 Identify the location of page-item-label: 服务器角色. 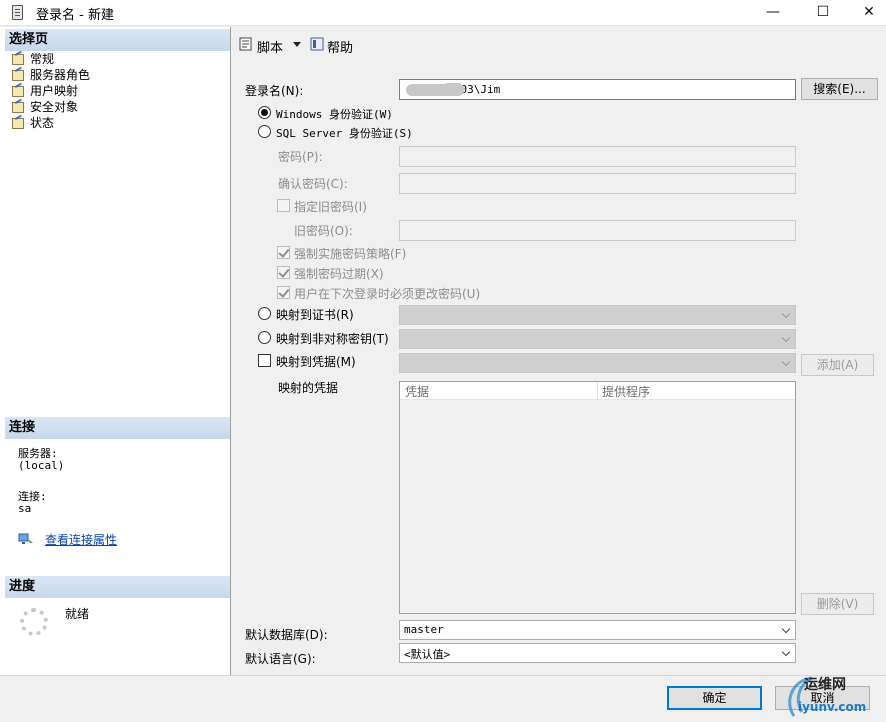
(60, 75).